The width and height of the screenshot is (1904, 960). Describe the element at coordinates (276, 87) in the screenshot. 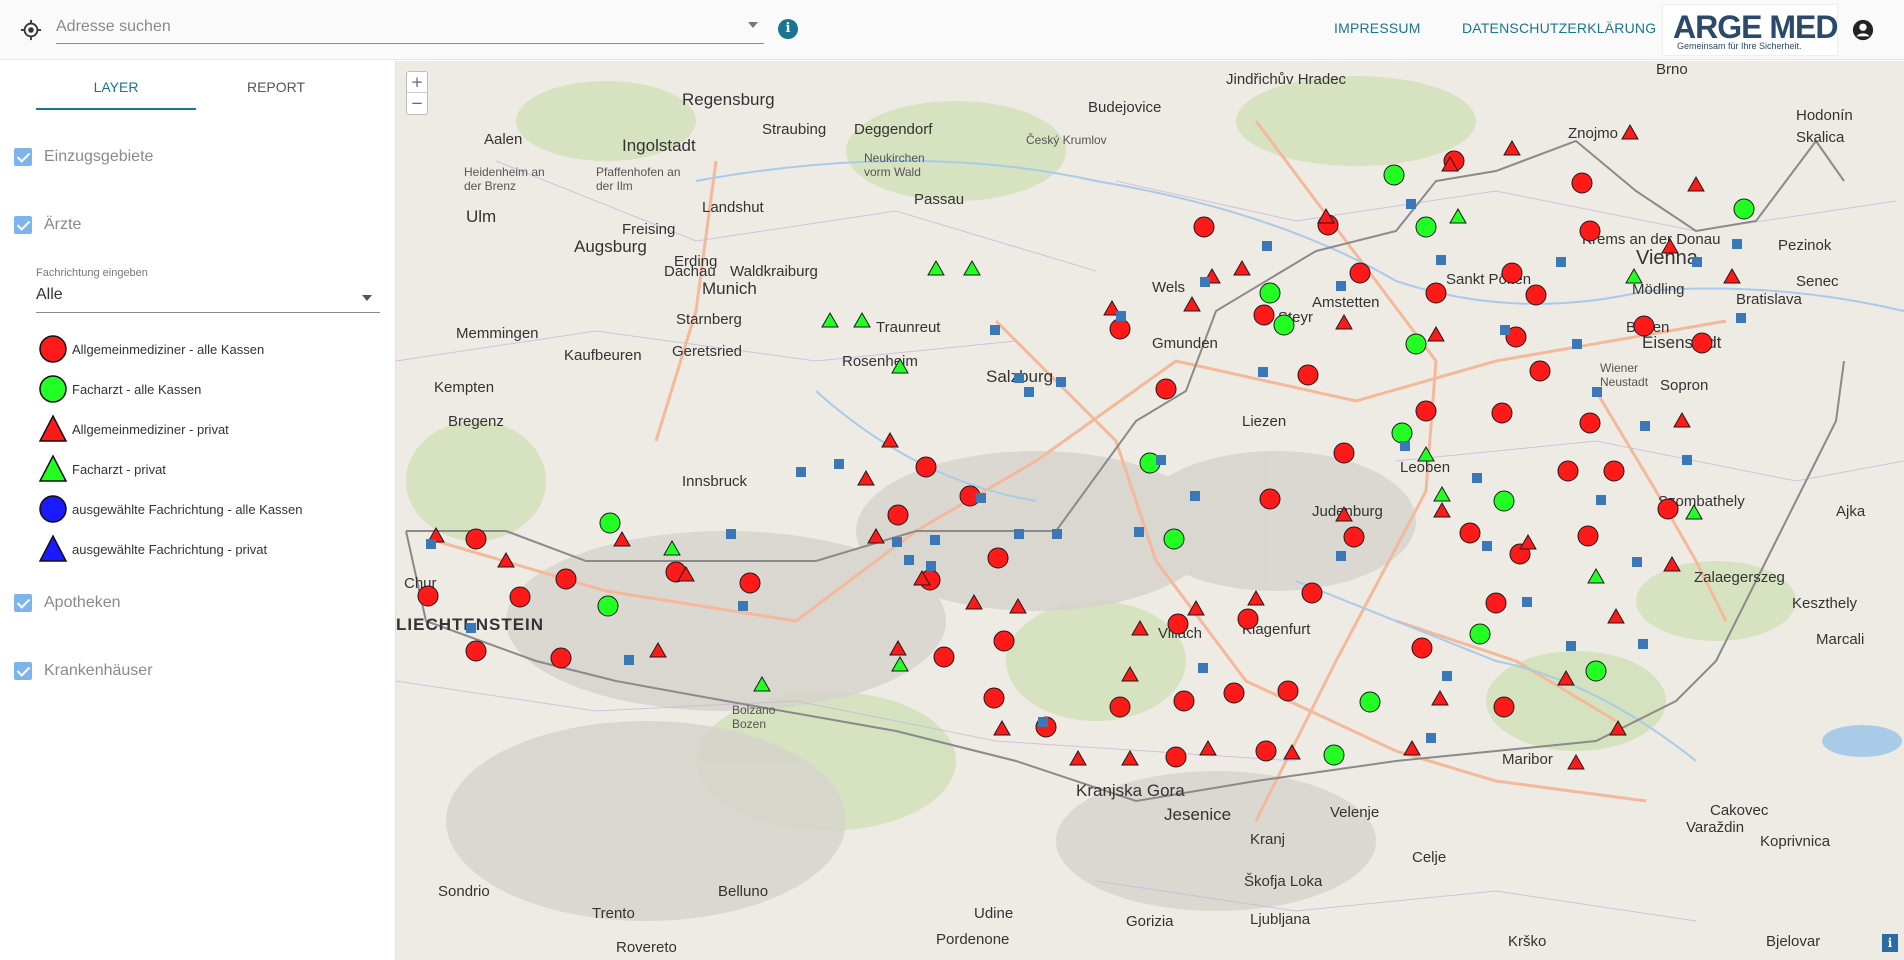

I see `tab-report: REPORT` at that location.